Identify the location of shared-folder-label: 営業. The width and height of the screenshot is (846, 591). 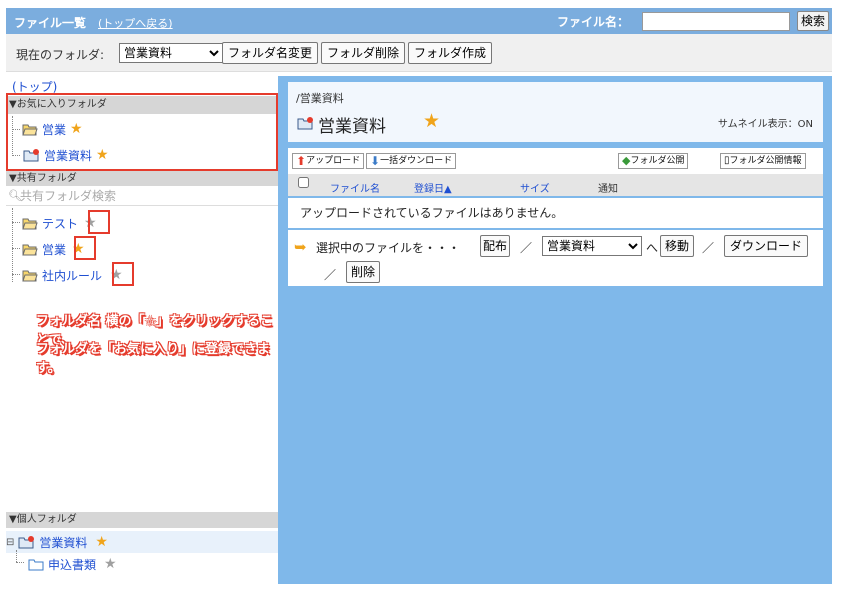
(54, 249).